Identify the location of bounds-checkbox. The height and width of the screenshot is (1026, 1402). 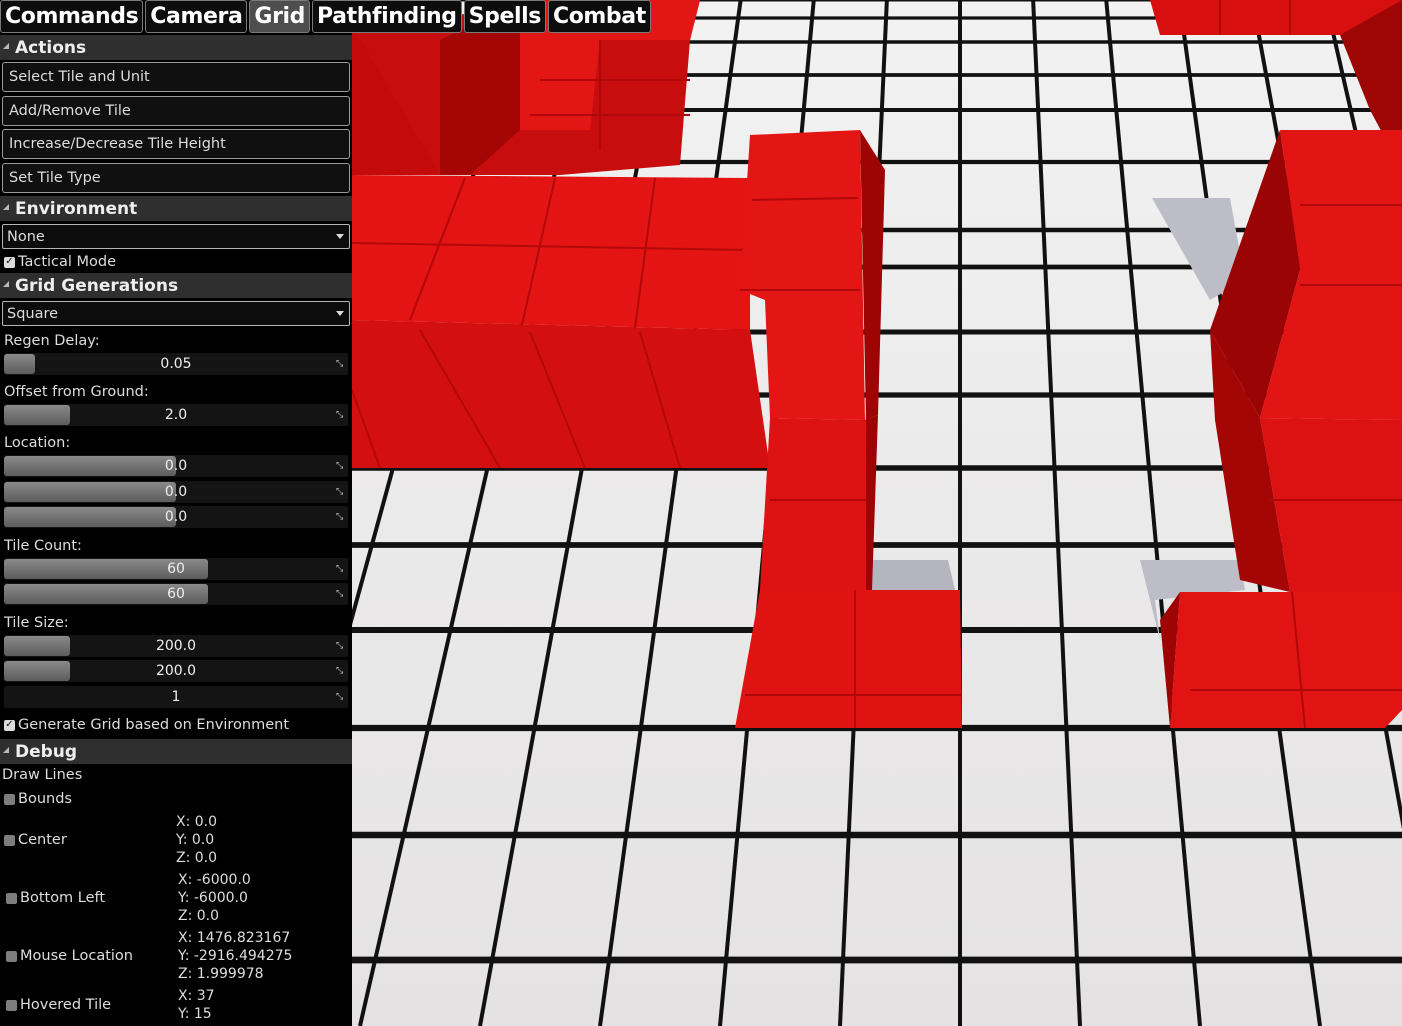
(9, 799).